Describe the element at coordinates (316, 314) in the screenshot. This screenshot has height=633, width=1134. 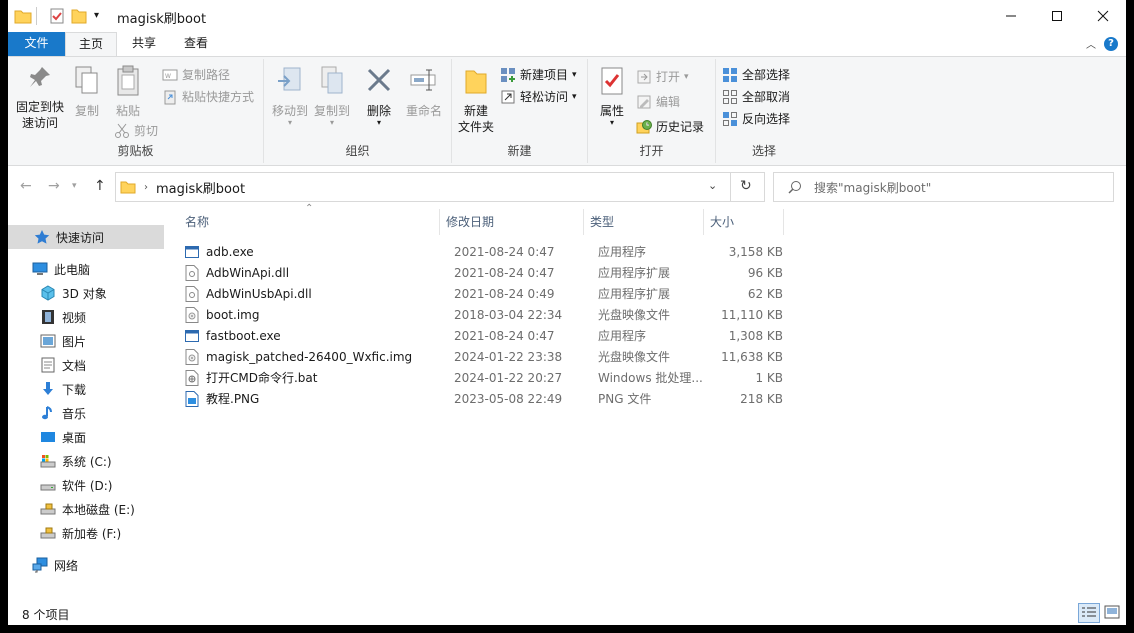
I see `file-name-cell: boot.img` at that location.